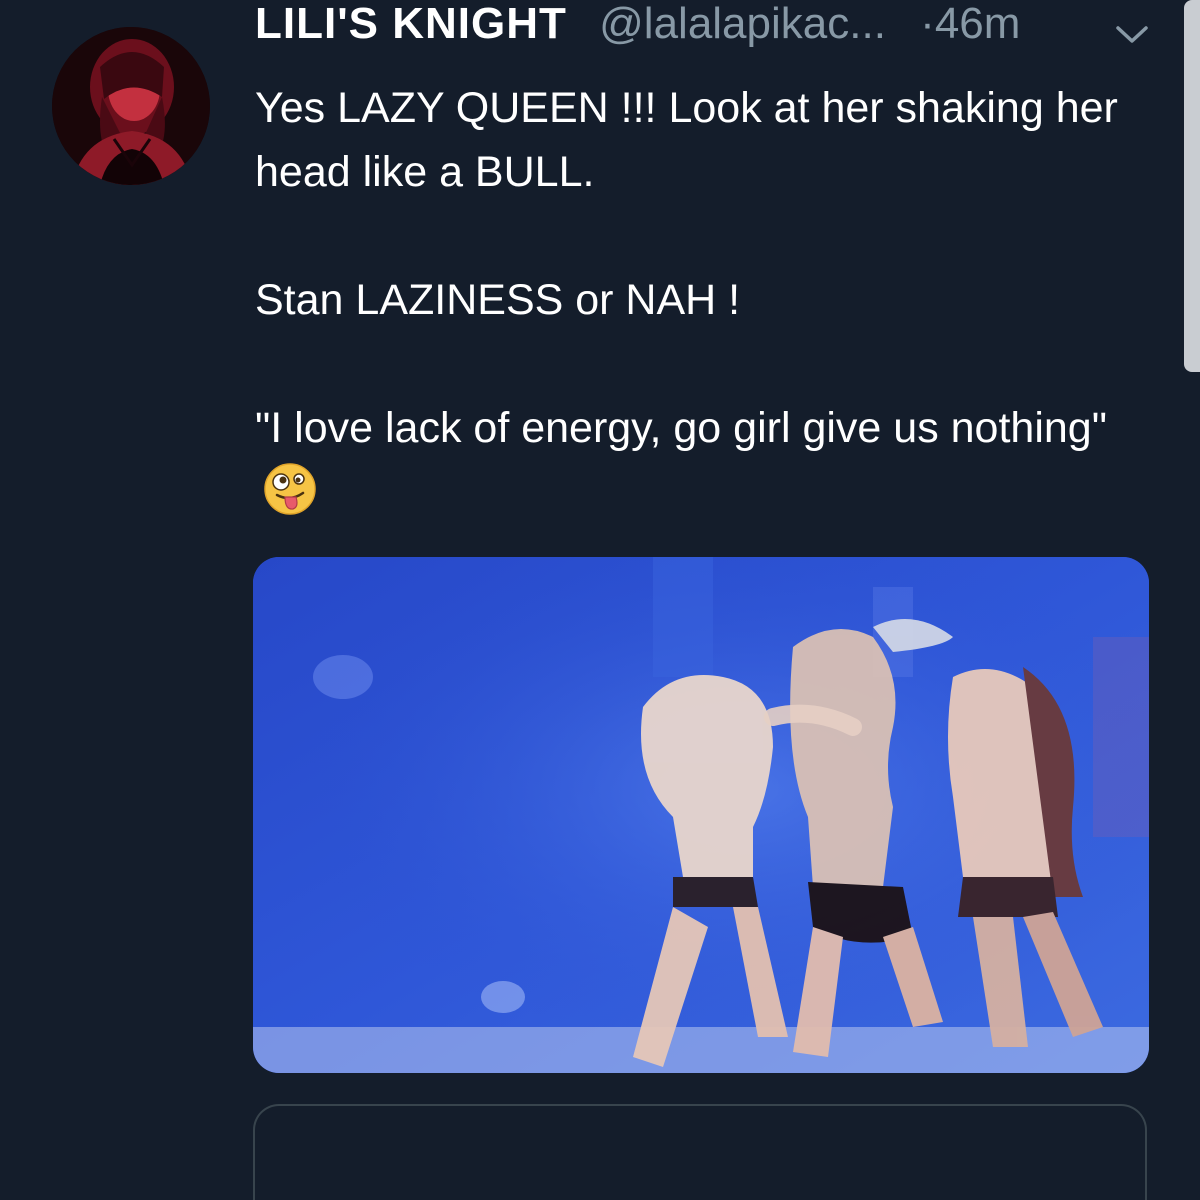 The width and height of the screenshot is (1200, 1200). What do you see at coordinates (411, 24) in the screenshot?
I see `display-name: LILI'S KNIGHT` at bounding box center [411, 24].